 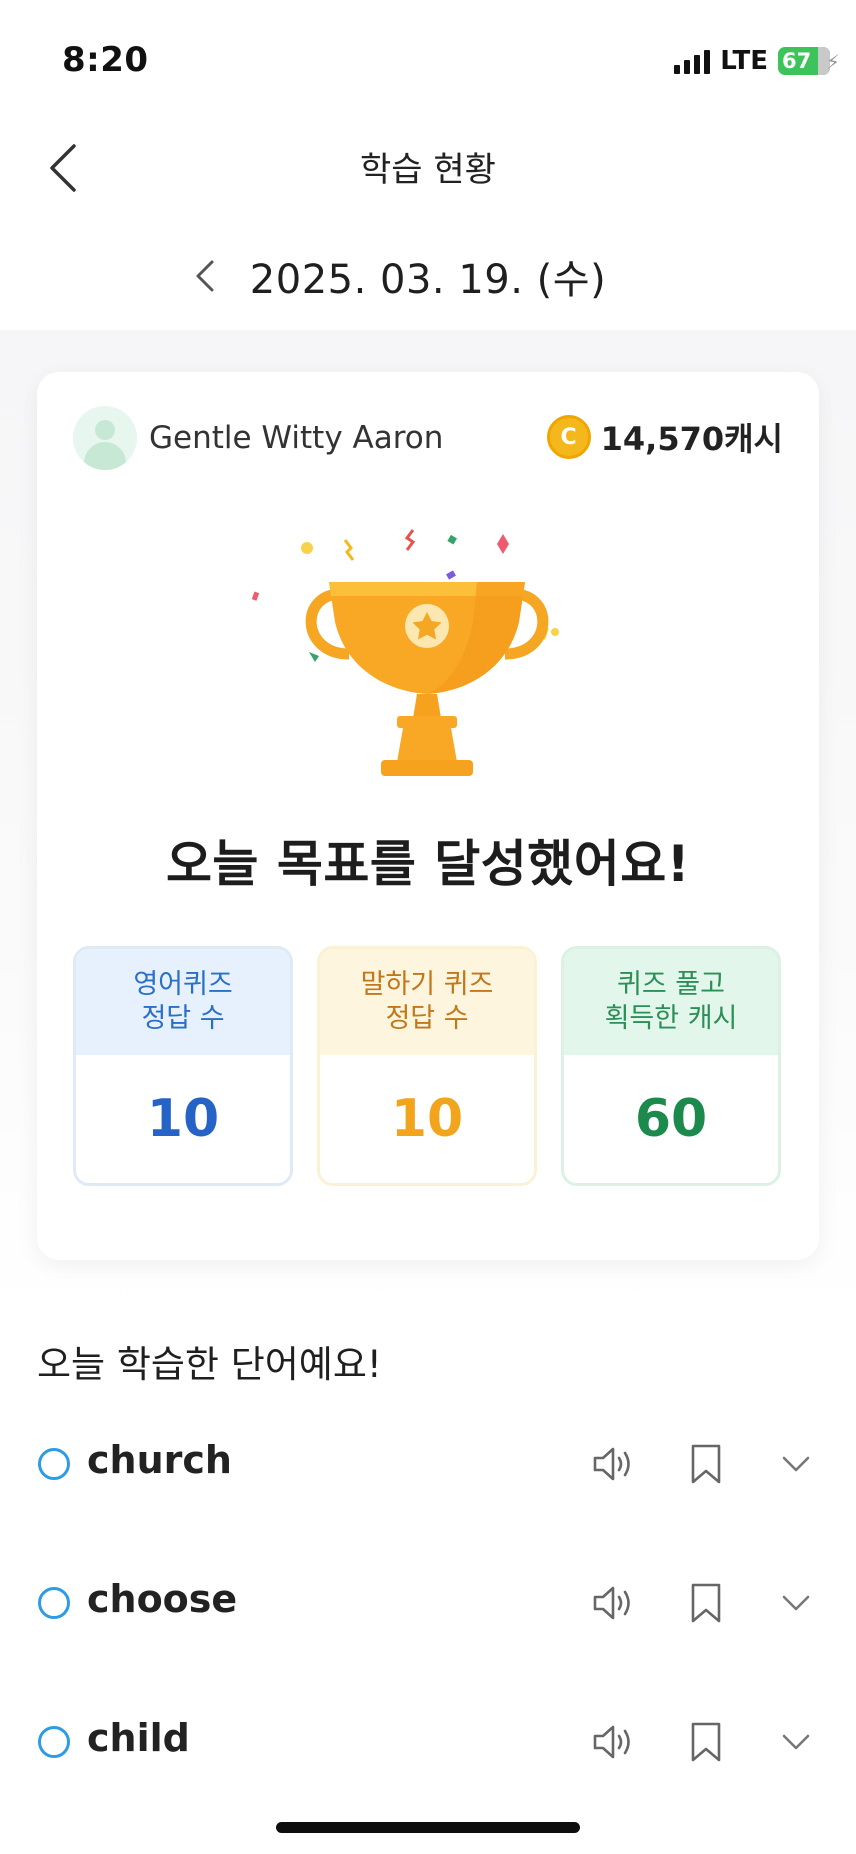 I want to click on stat-label-line: 획득한 캐시, so click(x=671, y=1018).